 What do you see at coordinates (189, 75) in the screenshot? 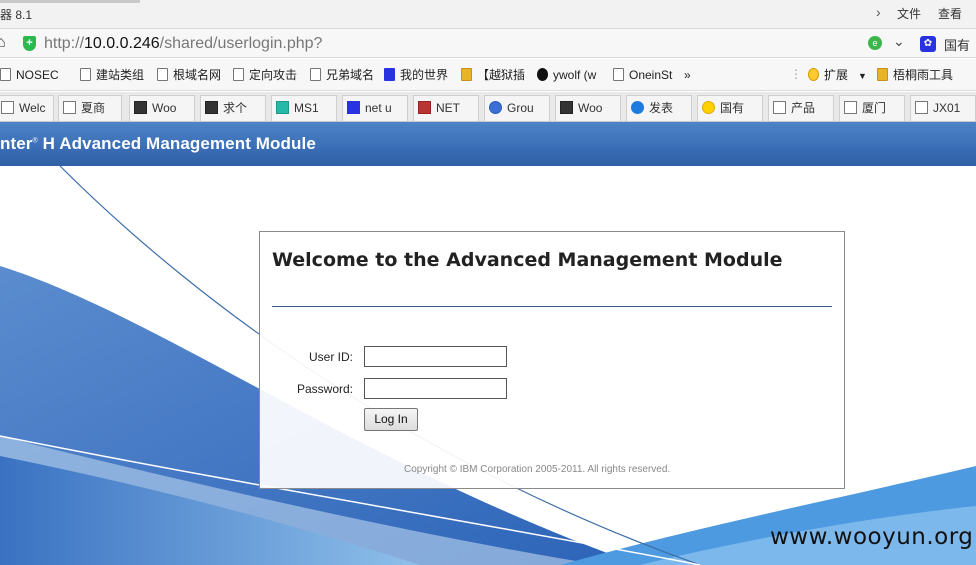
I see `bookmark-item: 根域名网` at bounding box center [189, 75].